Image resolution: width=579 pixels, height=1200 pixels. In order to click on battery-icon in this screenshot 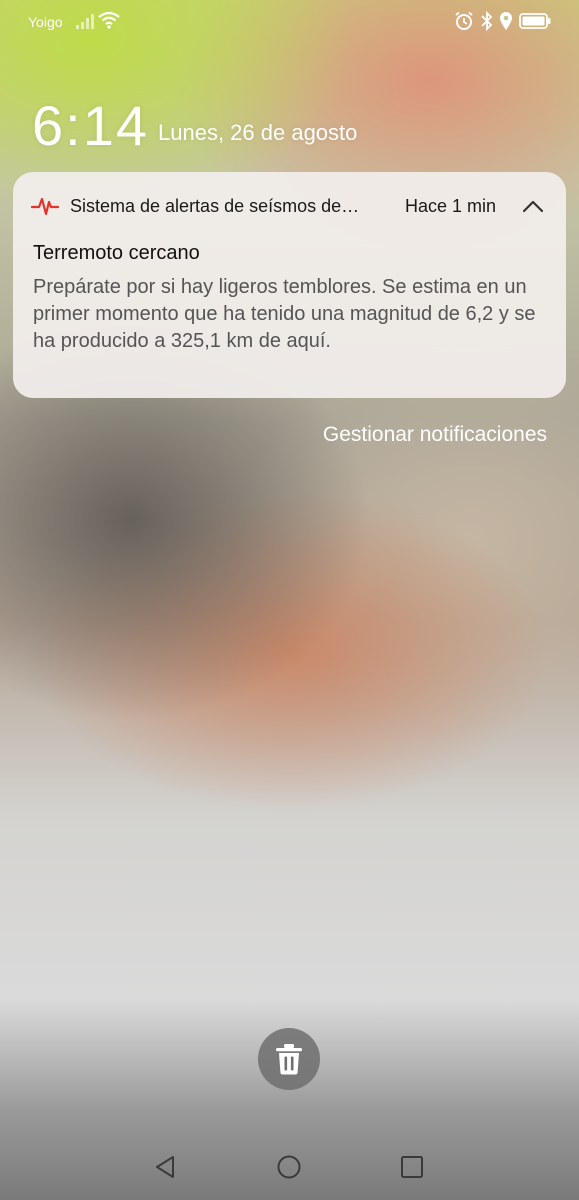, I will do `click(535, 21)`.